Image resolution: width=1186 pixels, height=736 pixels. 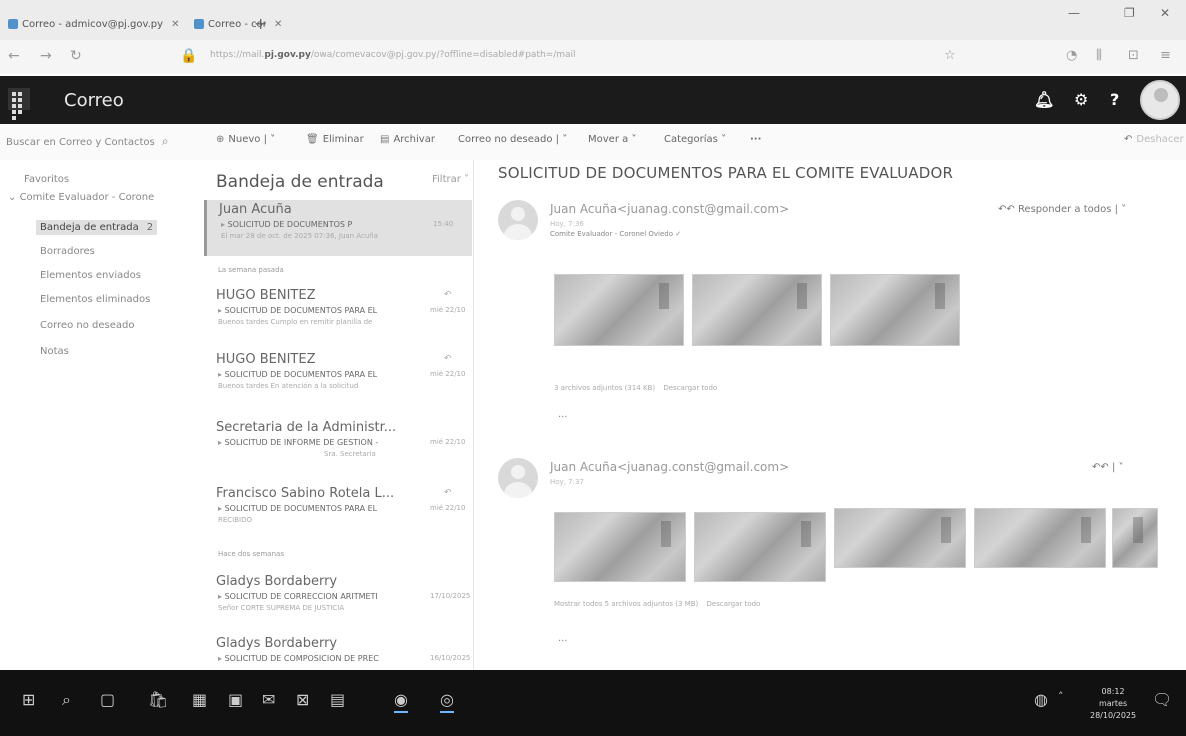 What do you see at coordinates (343, 139) in the screenshot?
I see `delete-label: Eliminar` at bounding box center [343, 139].